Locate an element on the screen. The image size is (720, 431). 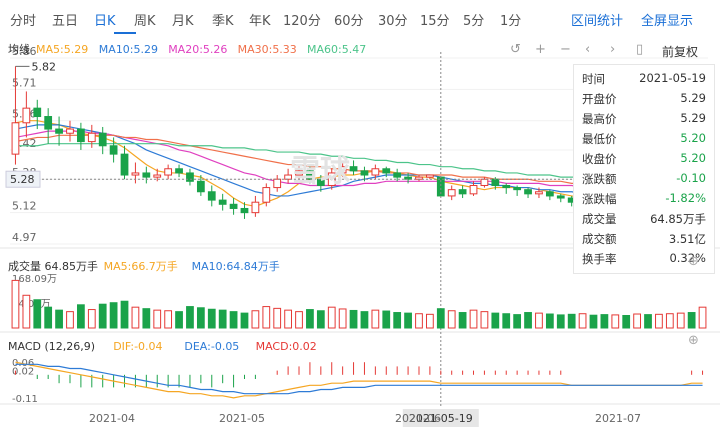
watermark-logo: 雪球 is located at coordinates (320, 171).